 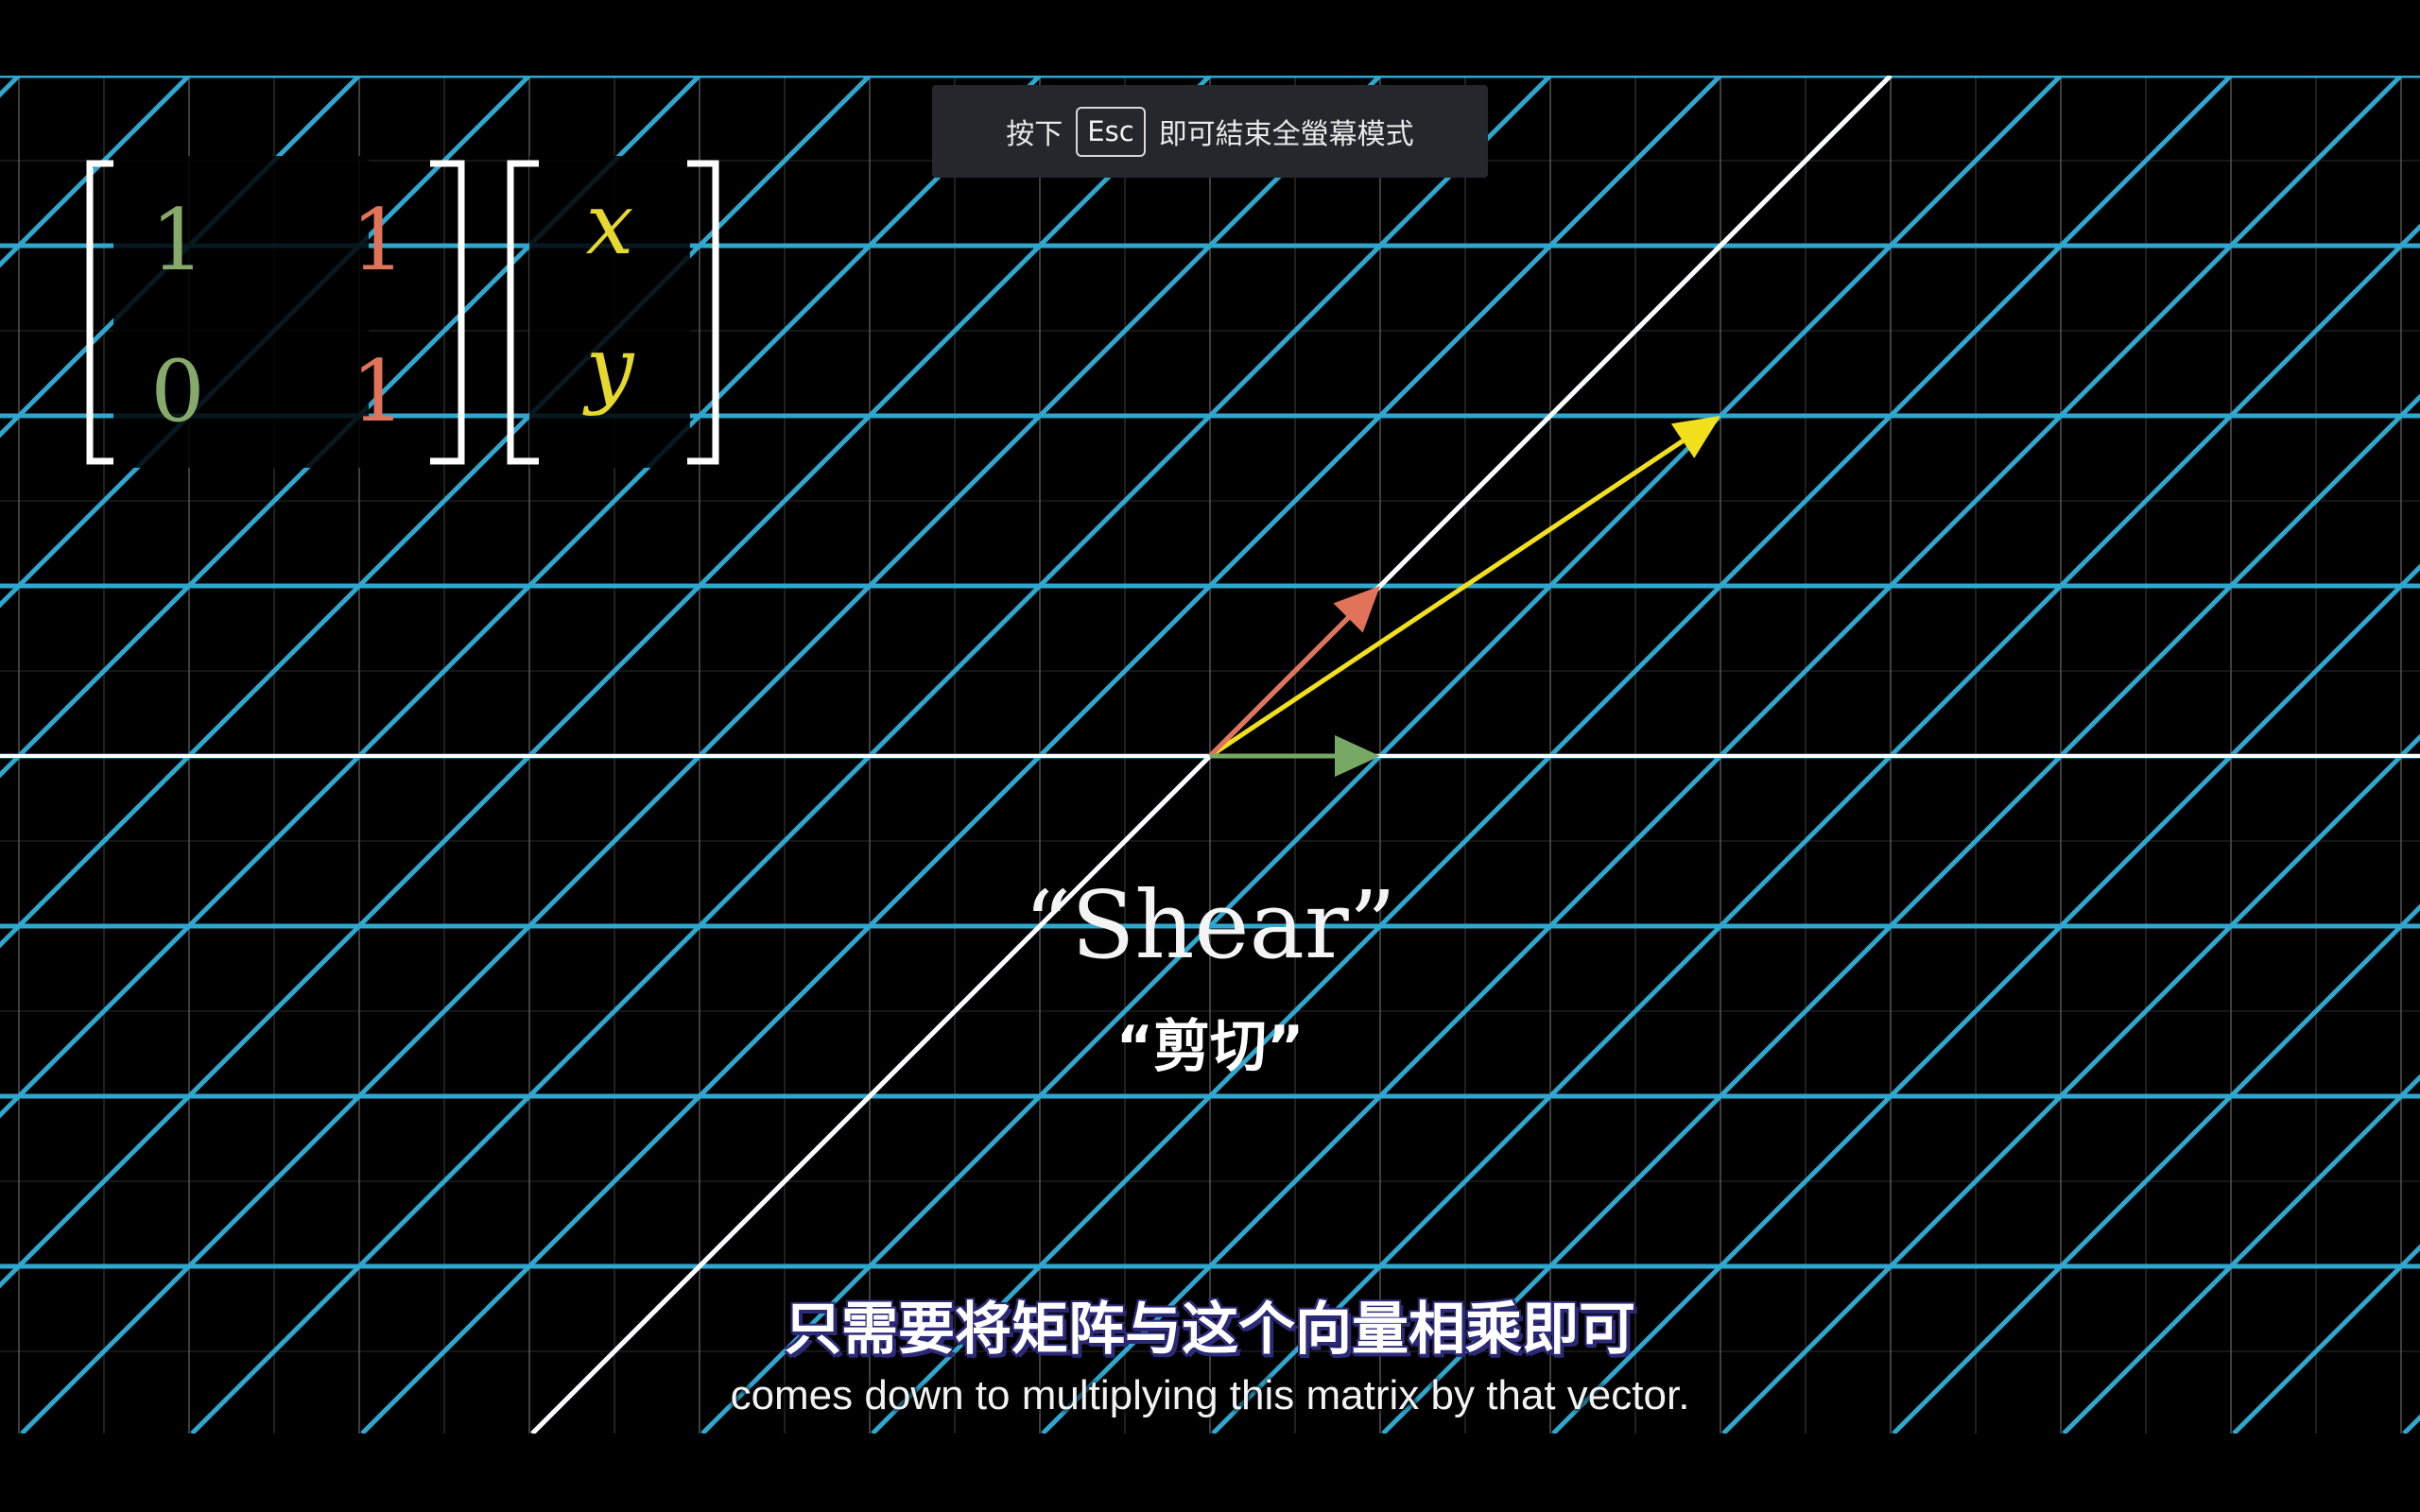 What do you see at coordinates (1111, 131) in the screenshot?
I see `esc-key-badge: Esc` at bounding box center [1111, 131].